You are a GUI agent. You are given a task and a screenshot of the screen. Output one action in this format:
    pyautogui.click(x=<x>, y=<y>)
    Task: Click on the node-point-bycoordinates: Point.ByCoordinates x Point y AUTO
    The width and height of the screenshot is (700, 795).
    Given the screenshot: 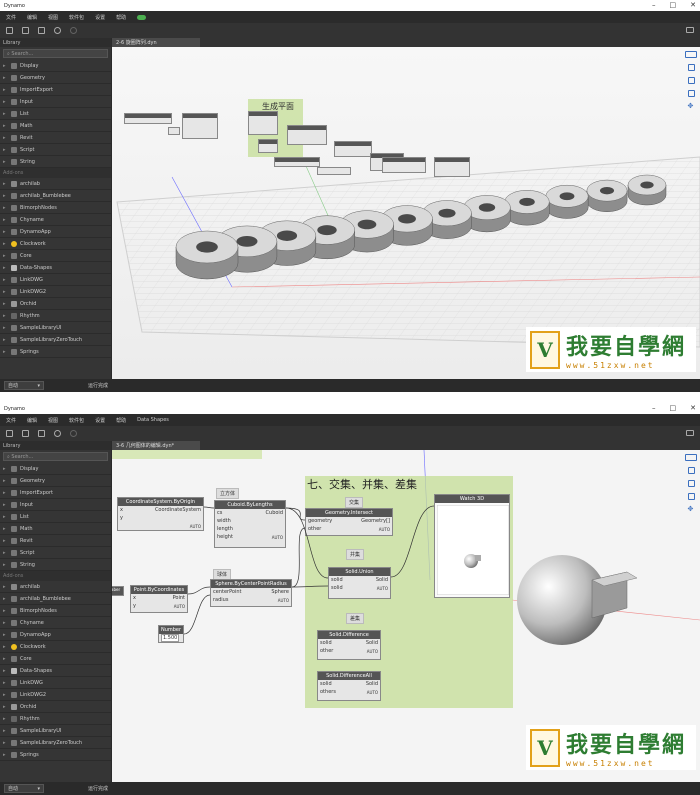 What is the action you would take?
    pyautogui.click(x=159, y=599)
    